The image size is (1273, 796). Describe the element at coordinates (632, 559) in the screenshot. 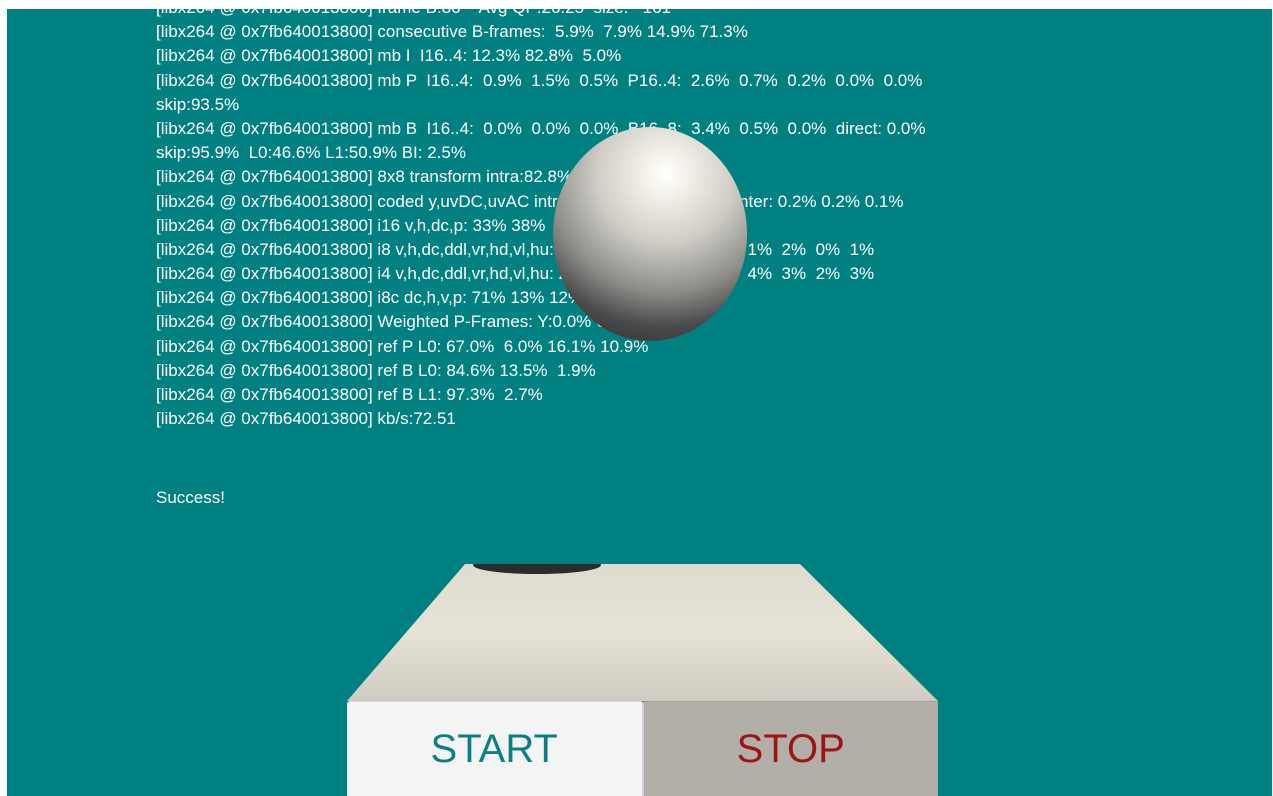

I see `box-top-edge-cover` at that location.